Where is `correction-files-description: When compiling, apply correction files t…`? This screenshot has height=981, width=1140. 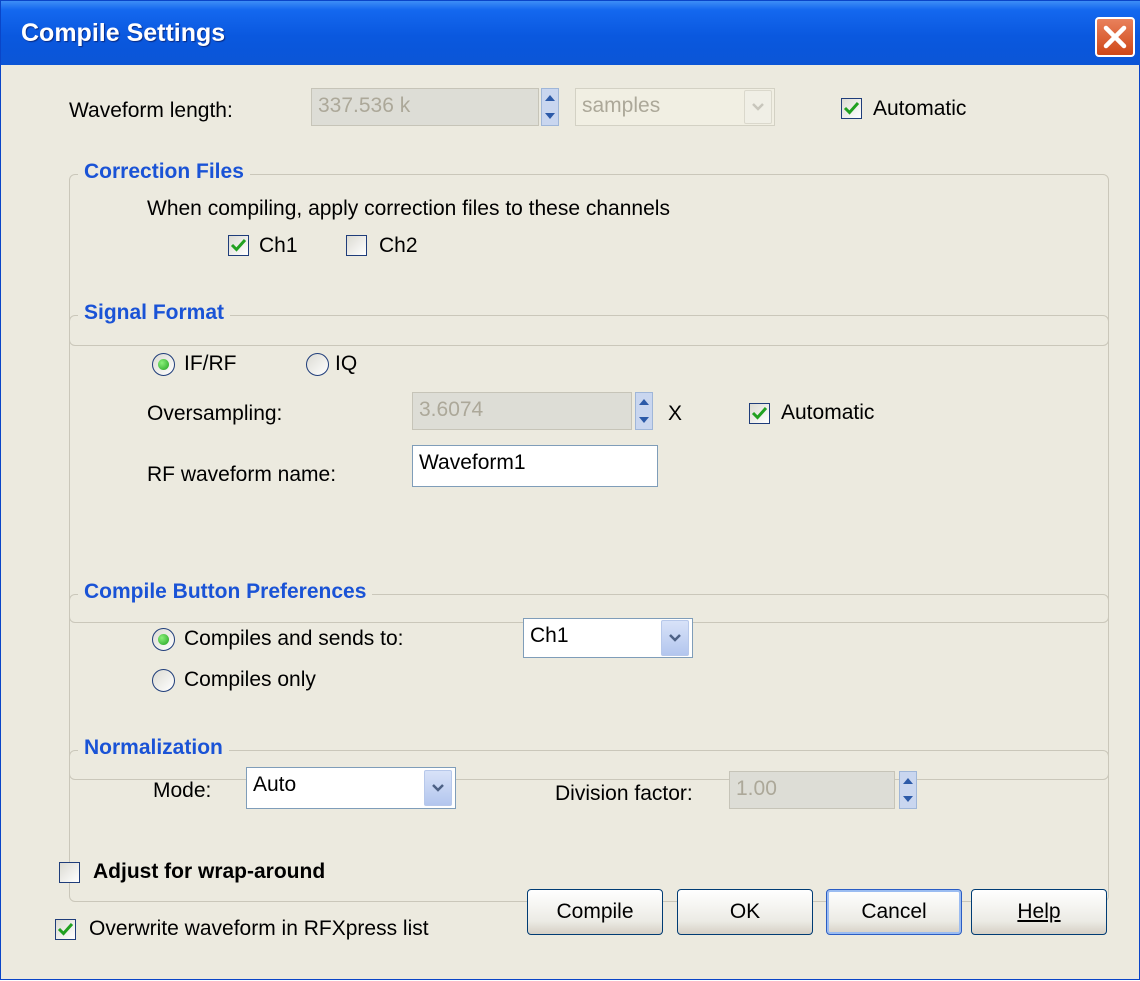
correction-files-description: When compiling, apply correction files t… is located at coordinates (408, 208).